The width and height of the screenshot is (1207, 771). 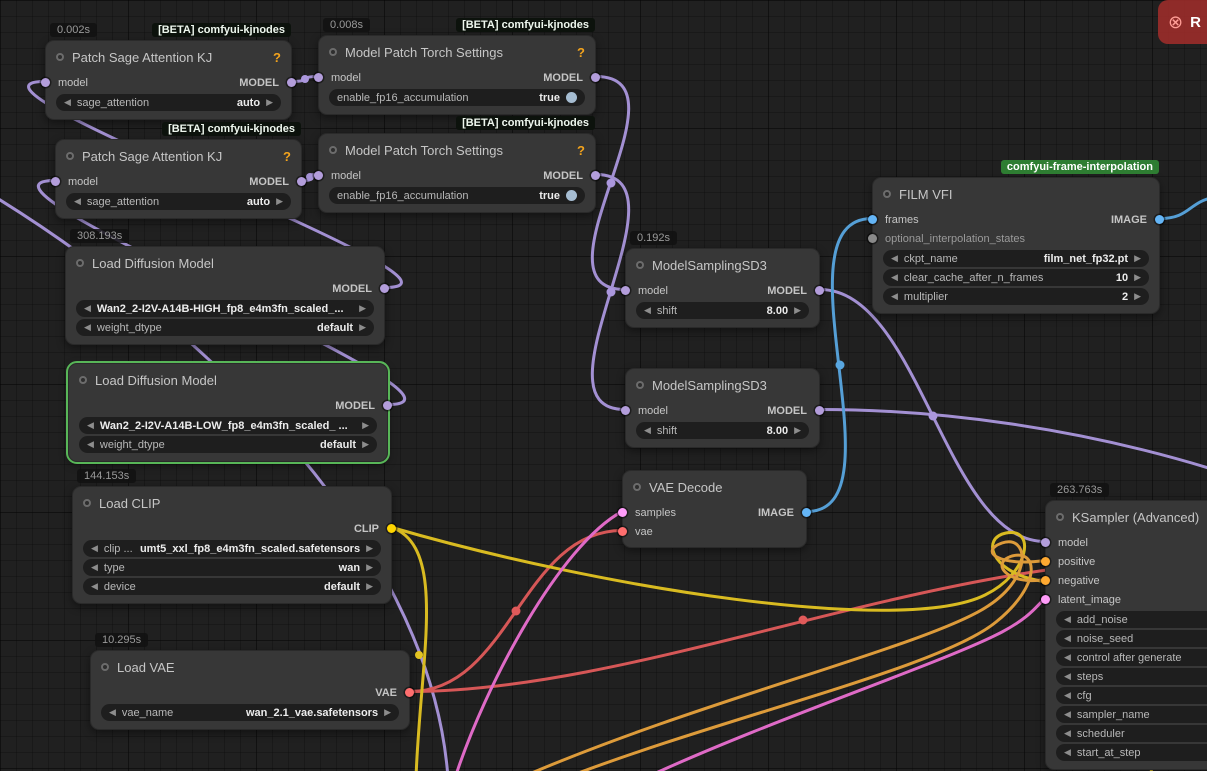 I want to click on input-port-vae, so click(x=622, y=531).